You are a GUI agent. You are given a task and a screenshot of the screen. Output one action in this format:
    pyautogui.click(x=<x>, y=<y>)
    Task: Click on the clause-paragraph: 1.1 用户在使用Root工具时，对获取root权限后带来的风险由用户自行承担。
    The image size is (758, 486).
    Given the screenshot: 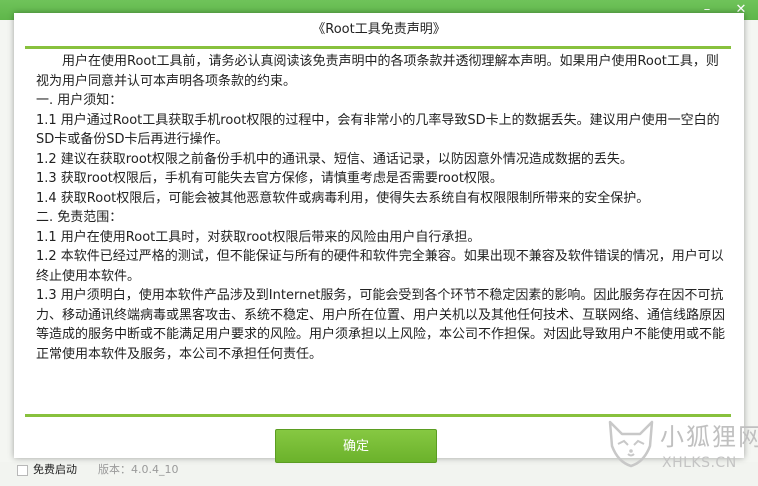 What is the action you would take?
    pyautogui.click(x=258, y=237)
    